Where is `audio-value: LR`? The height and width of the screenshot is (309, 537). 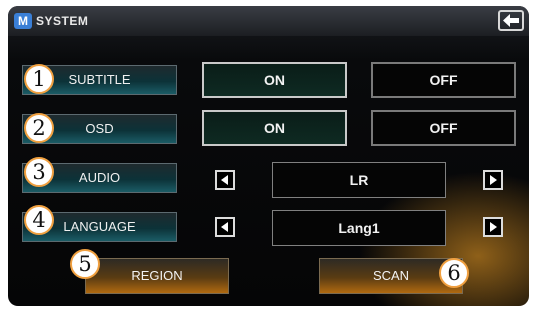 audio-value: LR is located at coordinates (359, 180).